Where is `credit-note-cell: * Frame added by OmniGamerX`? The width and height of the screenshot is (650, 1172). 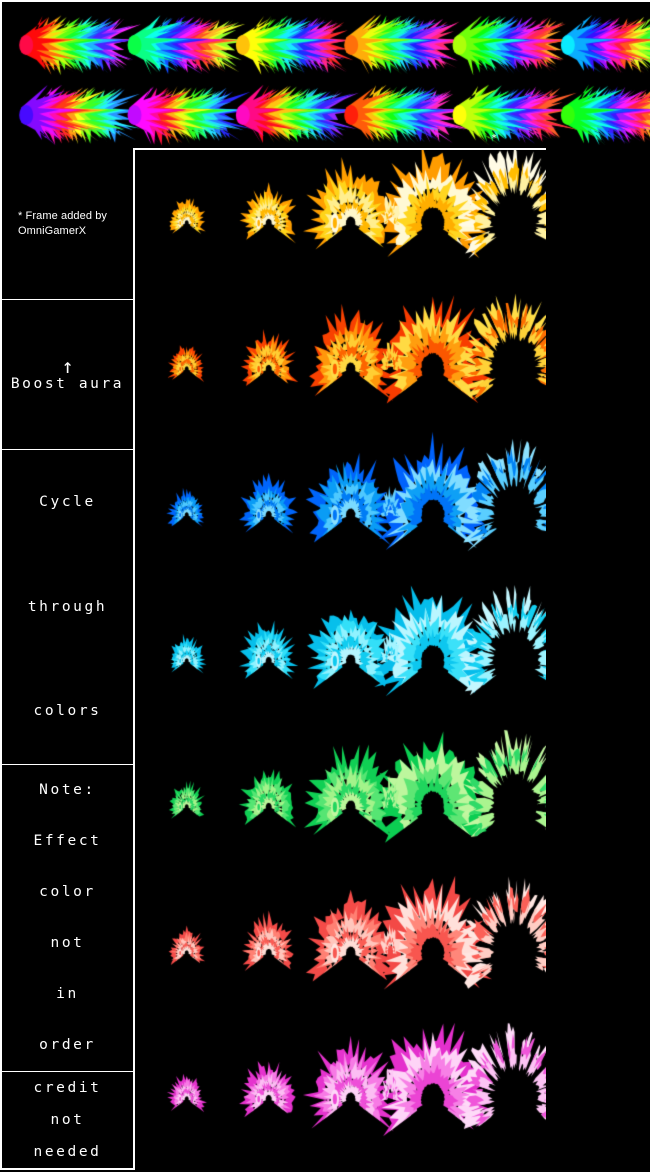
credit-note-cell: * Frame added by OmniGamerX is located at coordinates (67, 224).